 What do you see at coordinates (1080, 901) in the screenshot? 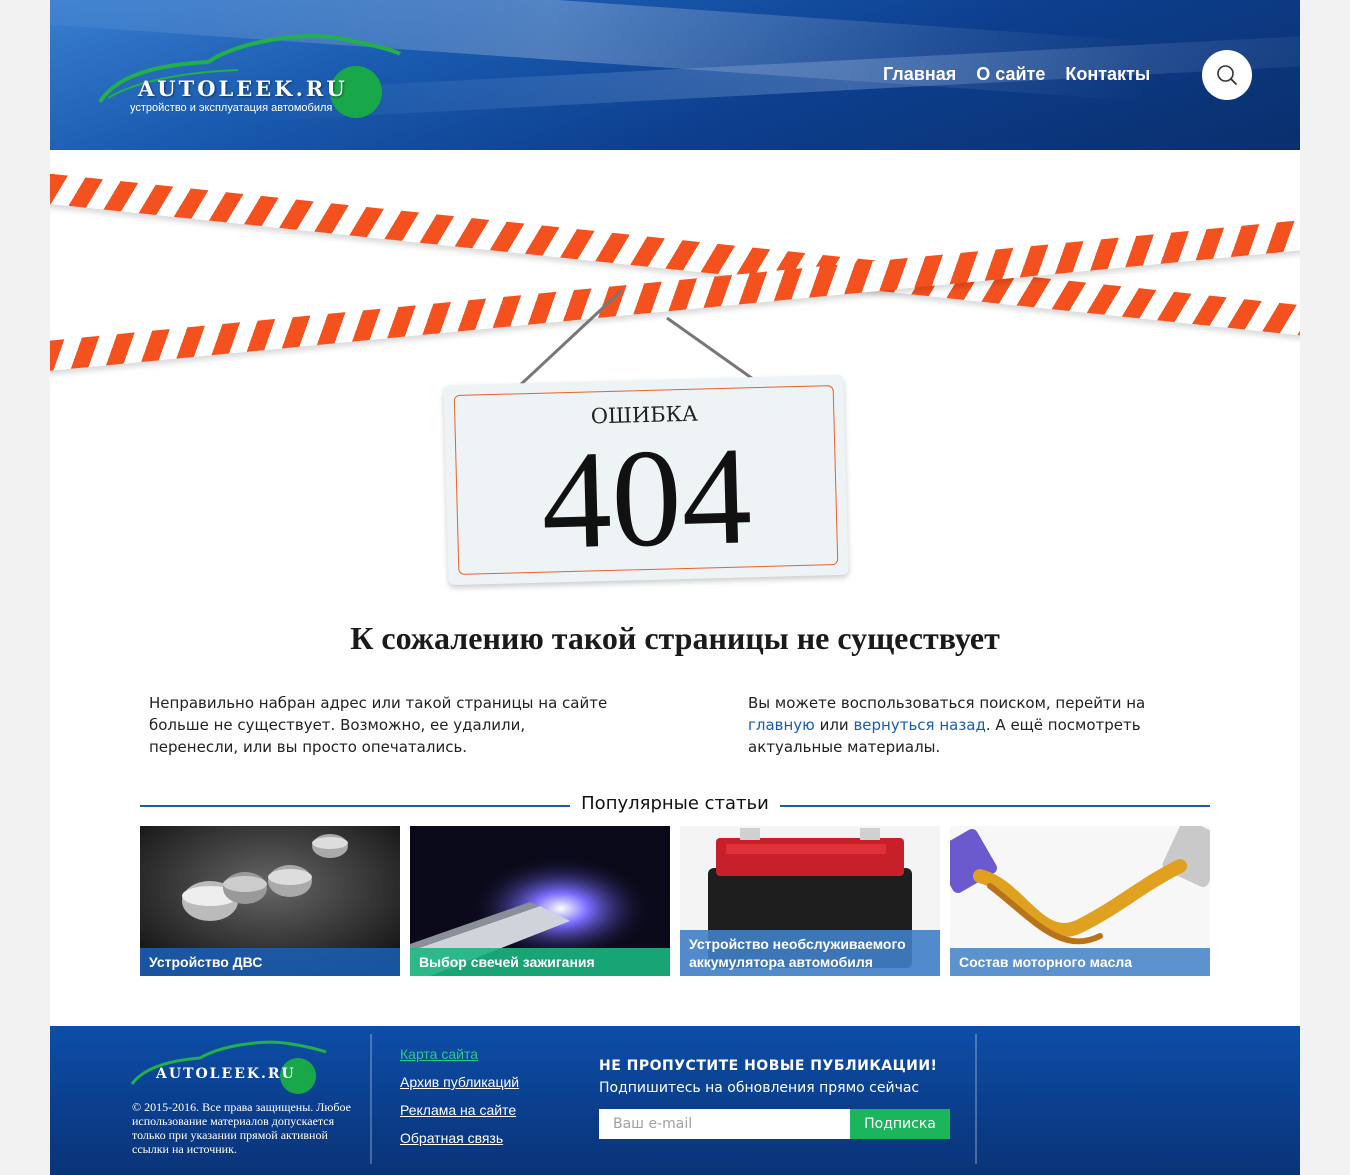
I see `article-card: Состав моторного масла` at bounding box center [1080, 901].